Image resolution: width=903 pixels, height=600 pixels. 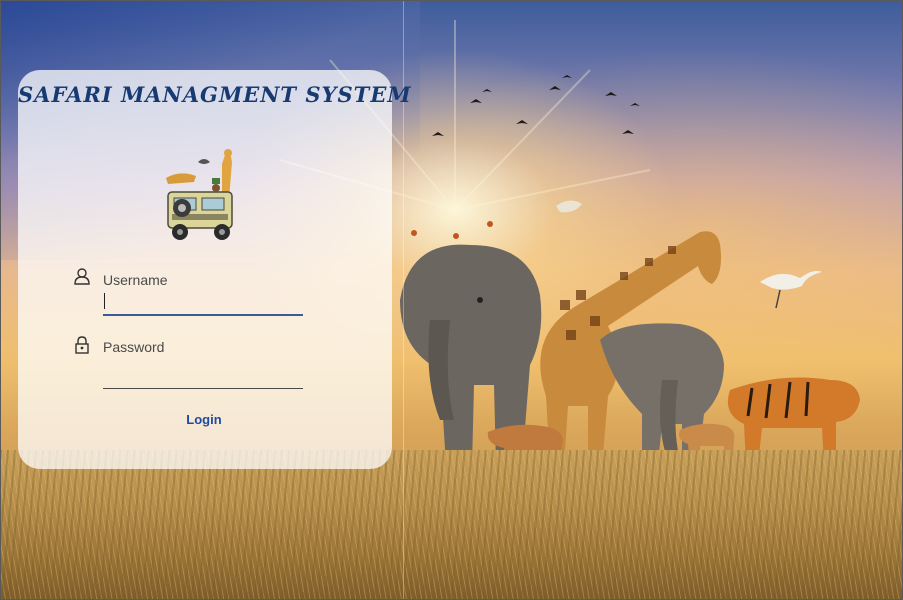 I want to click on password-label: Password, so click(x=134, y=347).